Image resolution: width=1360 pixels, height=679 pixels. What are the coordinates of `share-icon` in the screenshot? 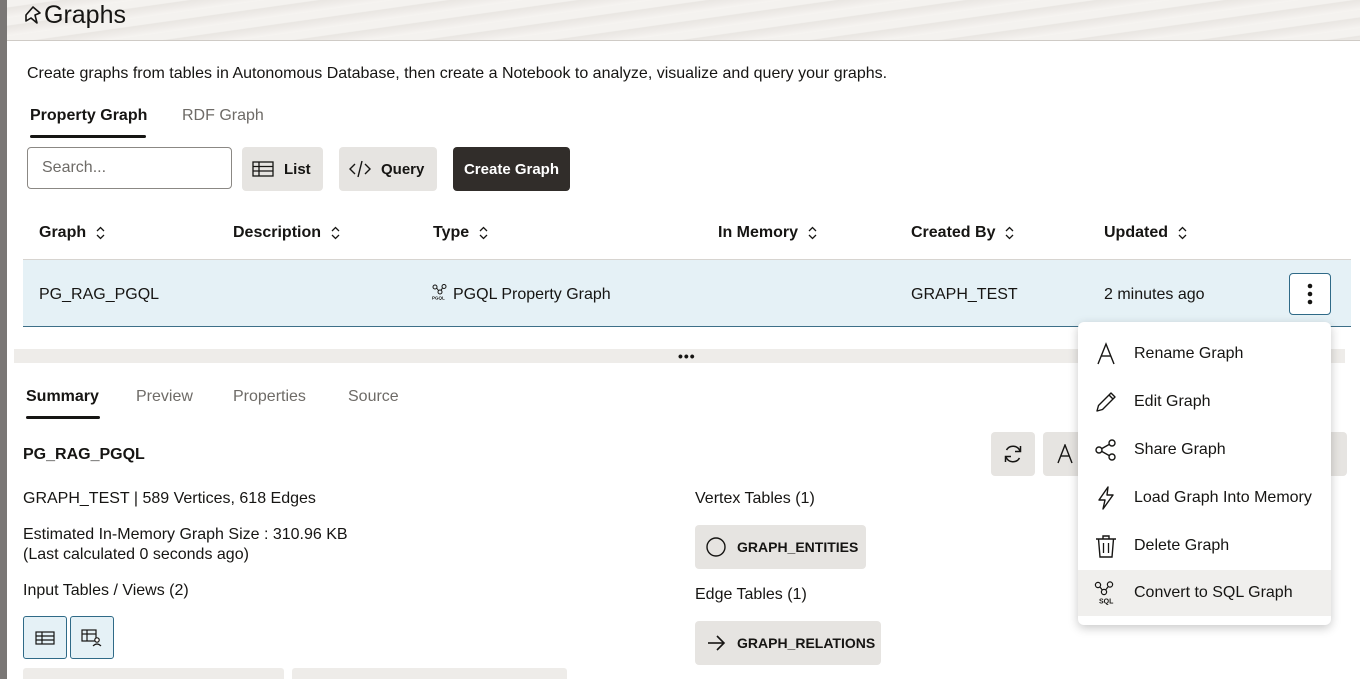 It's located at (1105, 450).